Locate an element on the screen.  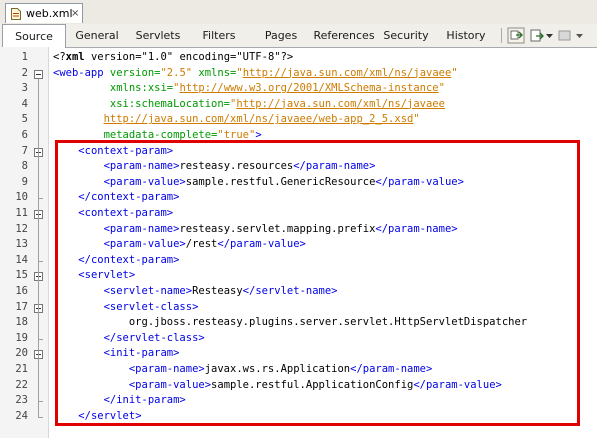
code-token: /rest is located at coordinates (201, 244).